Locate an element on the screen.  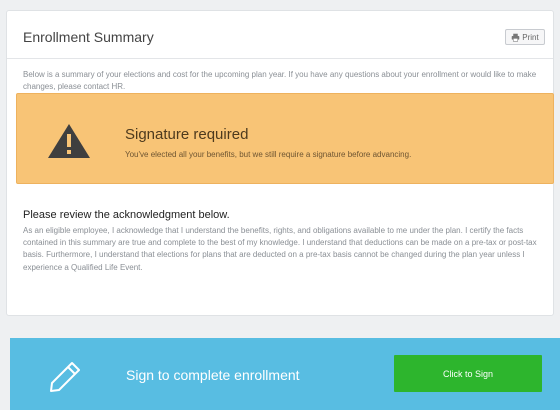
print-label: Print is located at coordinates (530, 37).